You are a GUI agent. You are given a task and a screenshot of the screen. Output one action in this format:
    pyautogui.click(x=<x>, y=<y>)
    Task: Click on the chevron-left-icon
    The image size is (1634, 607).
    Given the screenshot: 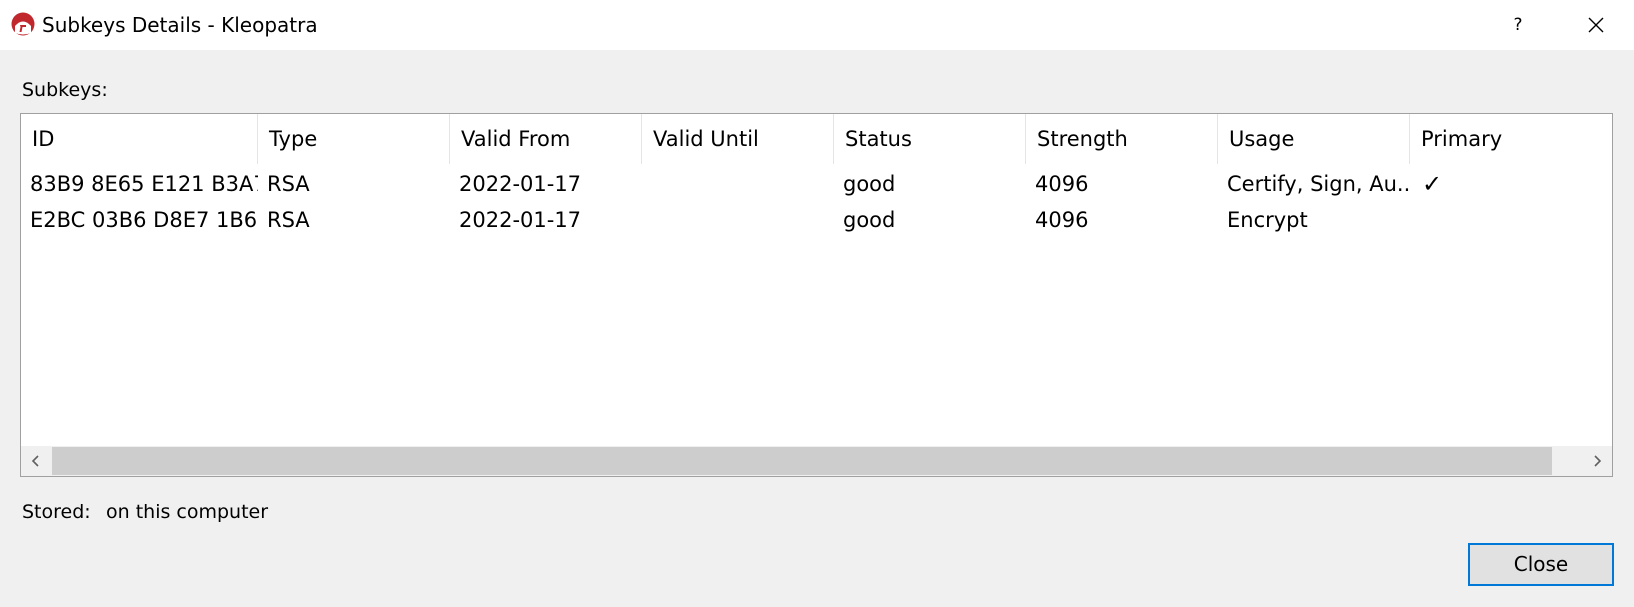 What is the action you would take?
    pyautogui.click(x=35, y=461)
    